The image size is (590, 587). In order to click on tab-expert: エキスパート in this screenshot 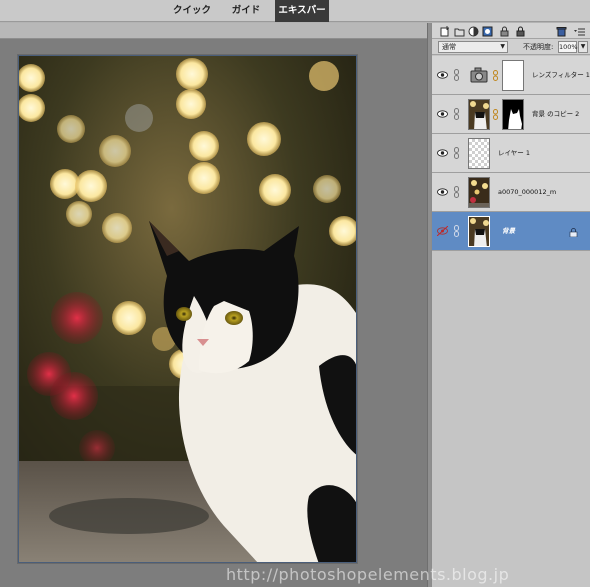, I will do `click(302, 19)`.